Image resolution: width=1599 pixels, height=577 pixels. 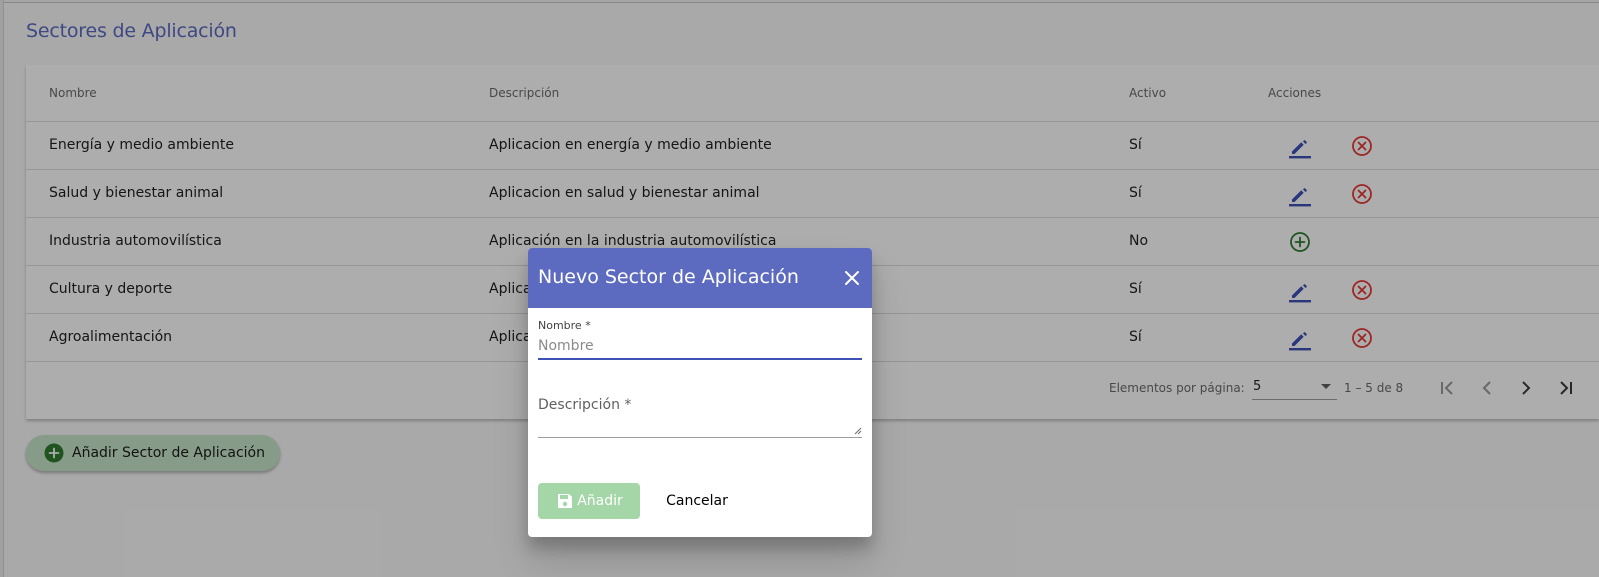 I want to click on cancel-button-label: Cancelar, so click(x=697, y=501).